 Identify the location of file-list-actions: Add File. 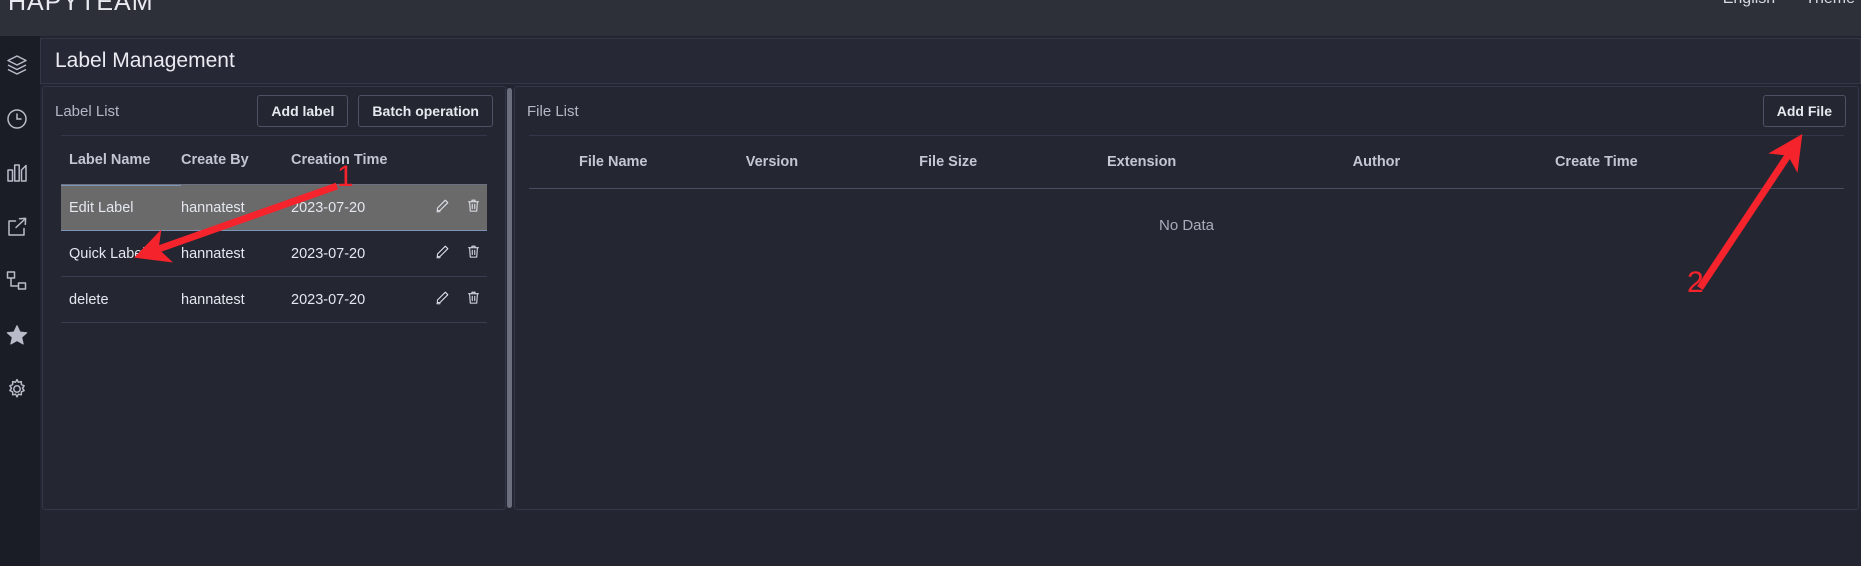
(1804, 111).